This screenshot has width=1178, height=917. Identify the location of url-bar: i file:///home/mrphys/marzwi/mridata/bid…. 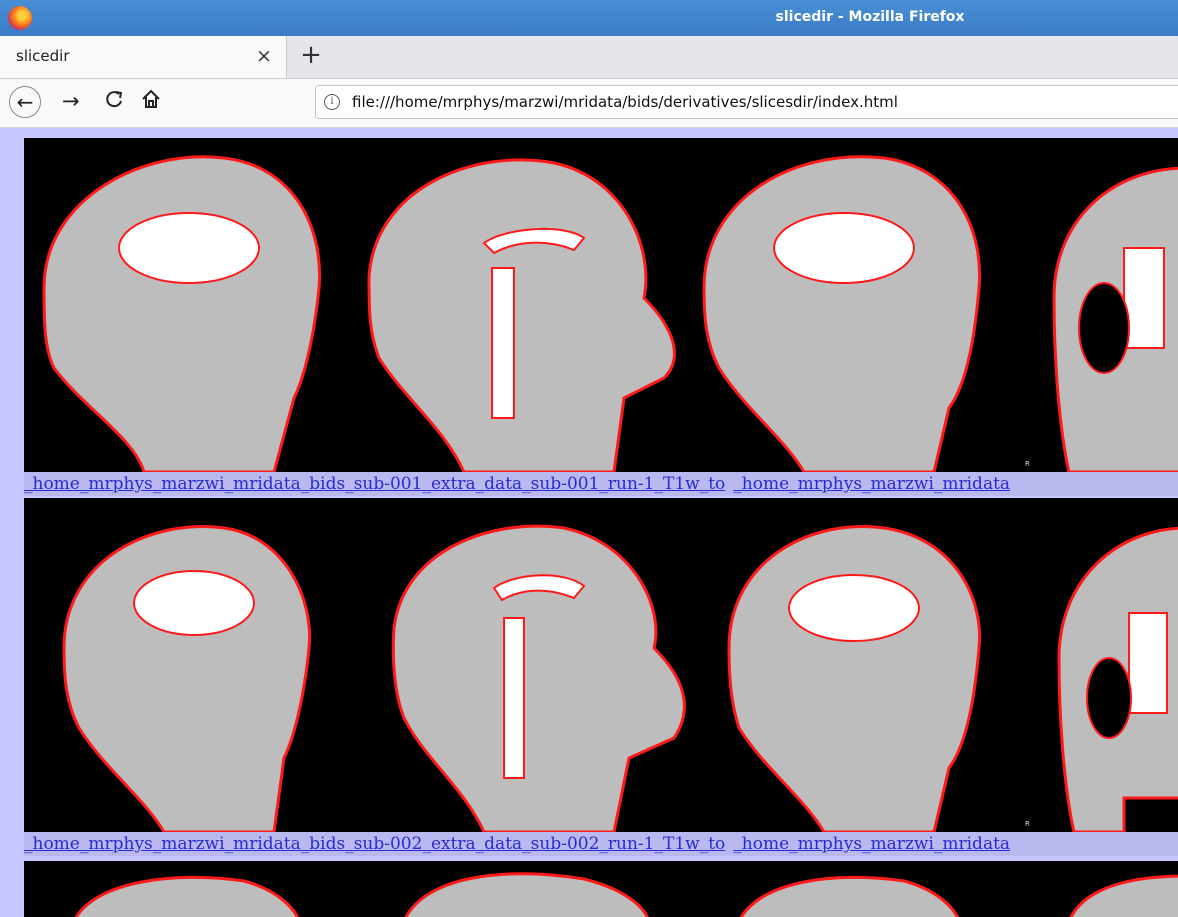
(746, 102).